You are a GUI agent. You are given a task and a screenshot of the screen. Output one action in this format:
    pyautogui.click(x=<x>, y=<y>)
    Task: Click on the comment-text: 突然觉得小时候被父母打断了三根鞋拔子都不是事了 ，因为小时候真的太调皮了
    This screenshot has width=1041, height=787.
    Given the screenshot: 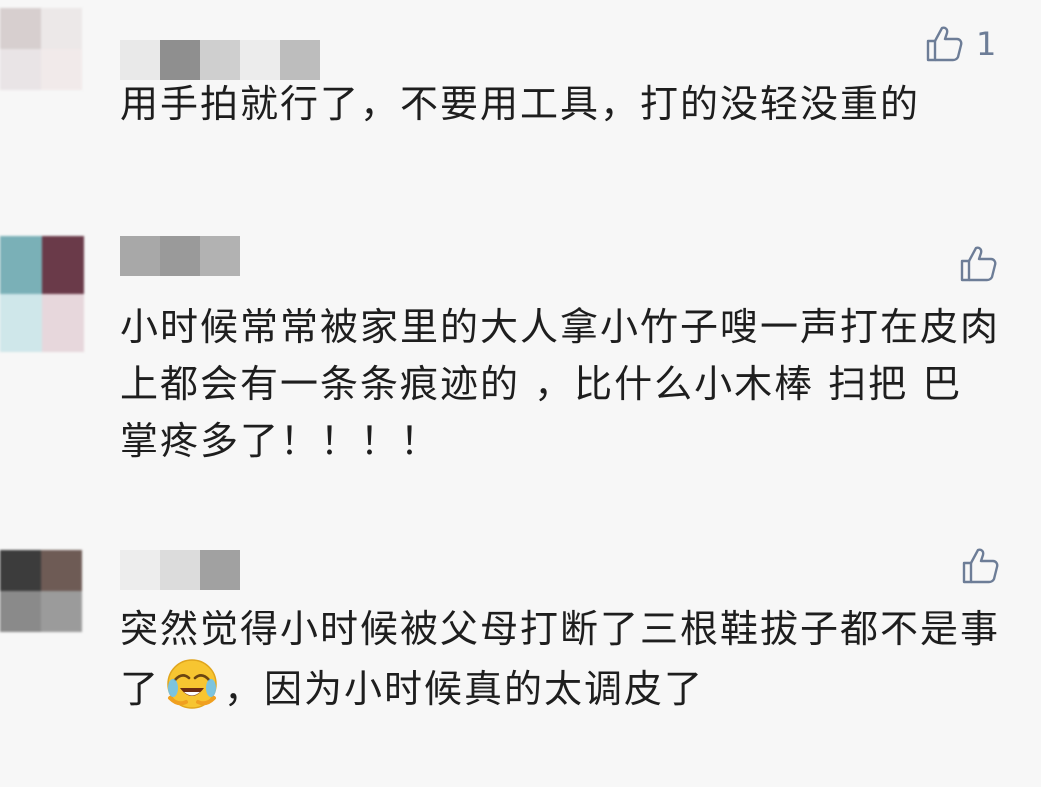 What is the action you would take?
    pyautogui.click(x=560, y=659)
    